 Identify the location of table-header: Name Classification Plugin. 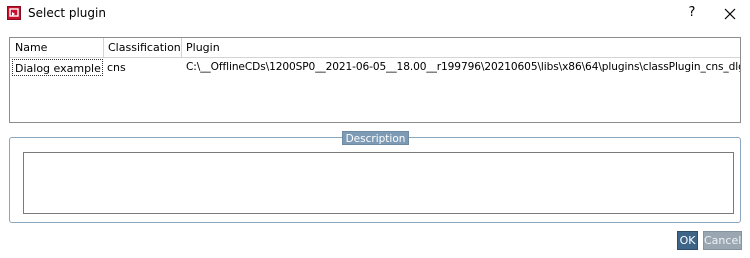
(375, 48).